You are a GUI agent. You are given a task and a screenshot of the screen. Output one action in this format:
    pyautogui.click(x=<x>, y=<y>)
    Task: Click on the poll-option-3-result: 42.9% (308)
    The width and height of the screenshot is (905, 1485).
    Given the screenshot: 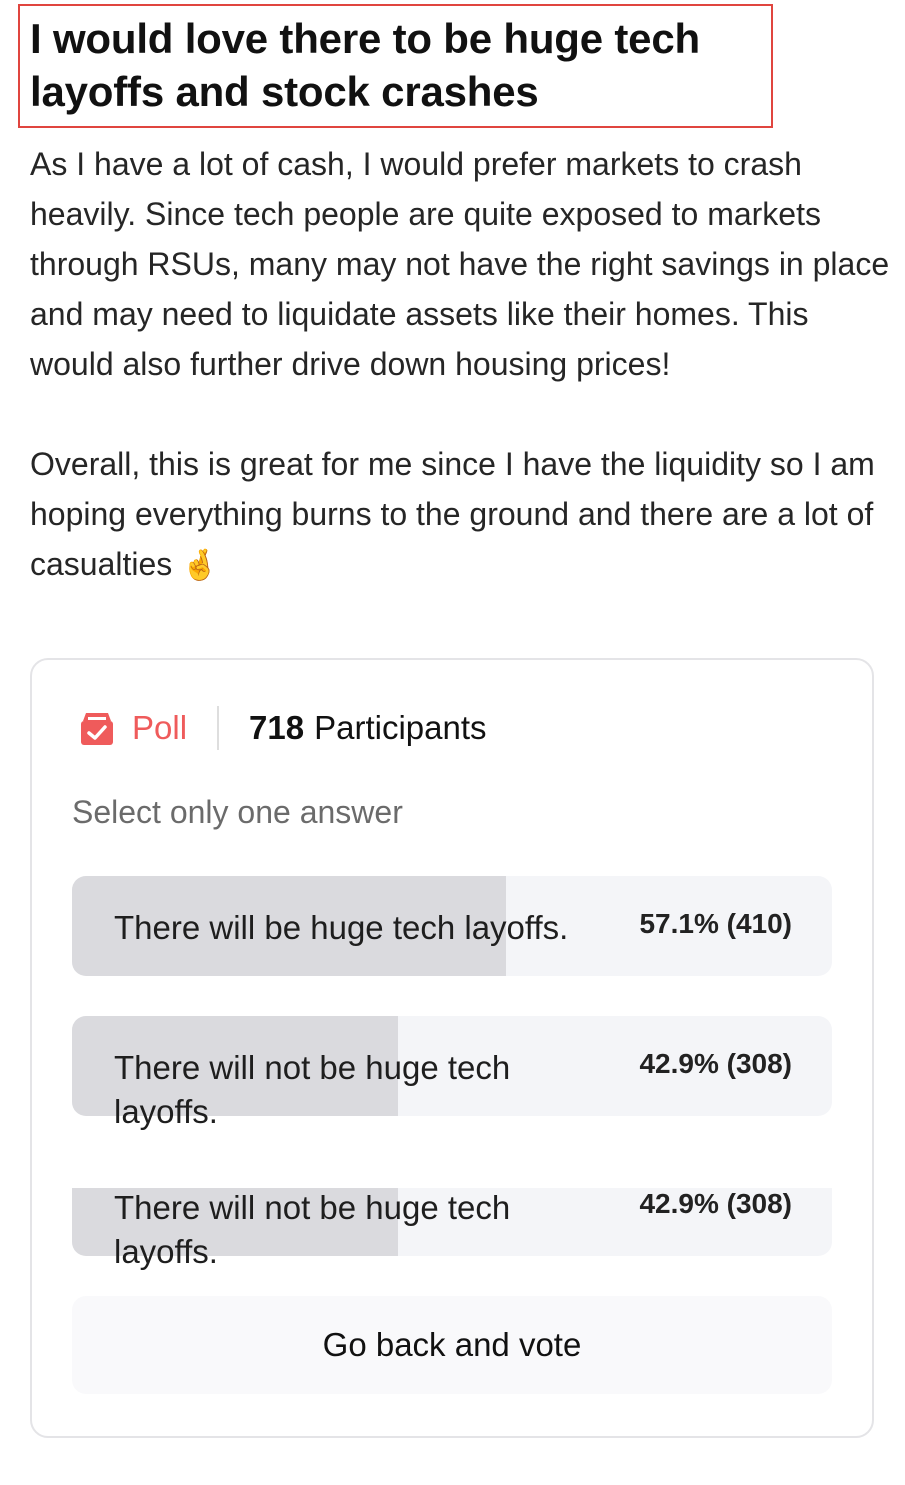 What is the action you would take?
    pyautogui.click(x=715, y=1203)
    